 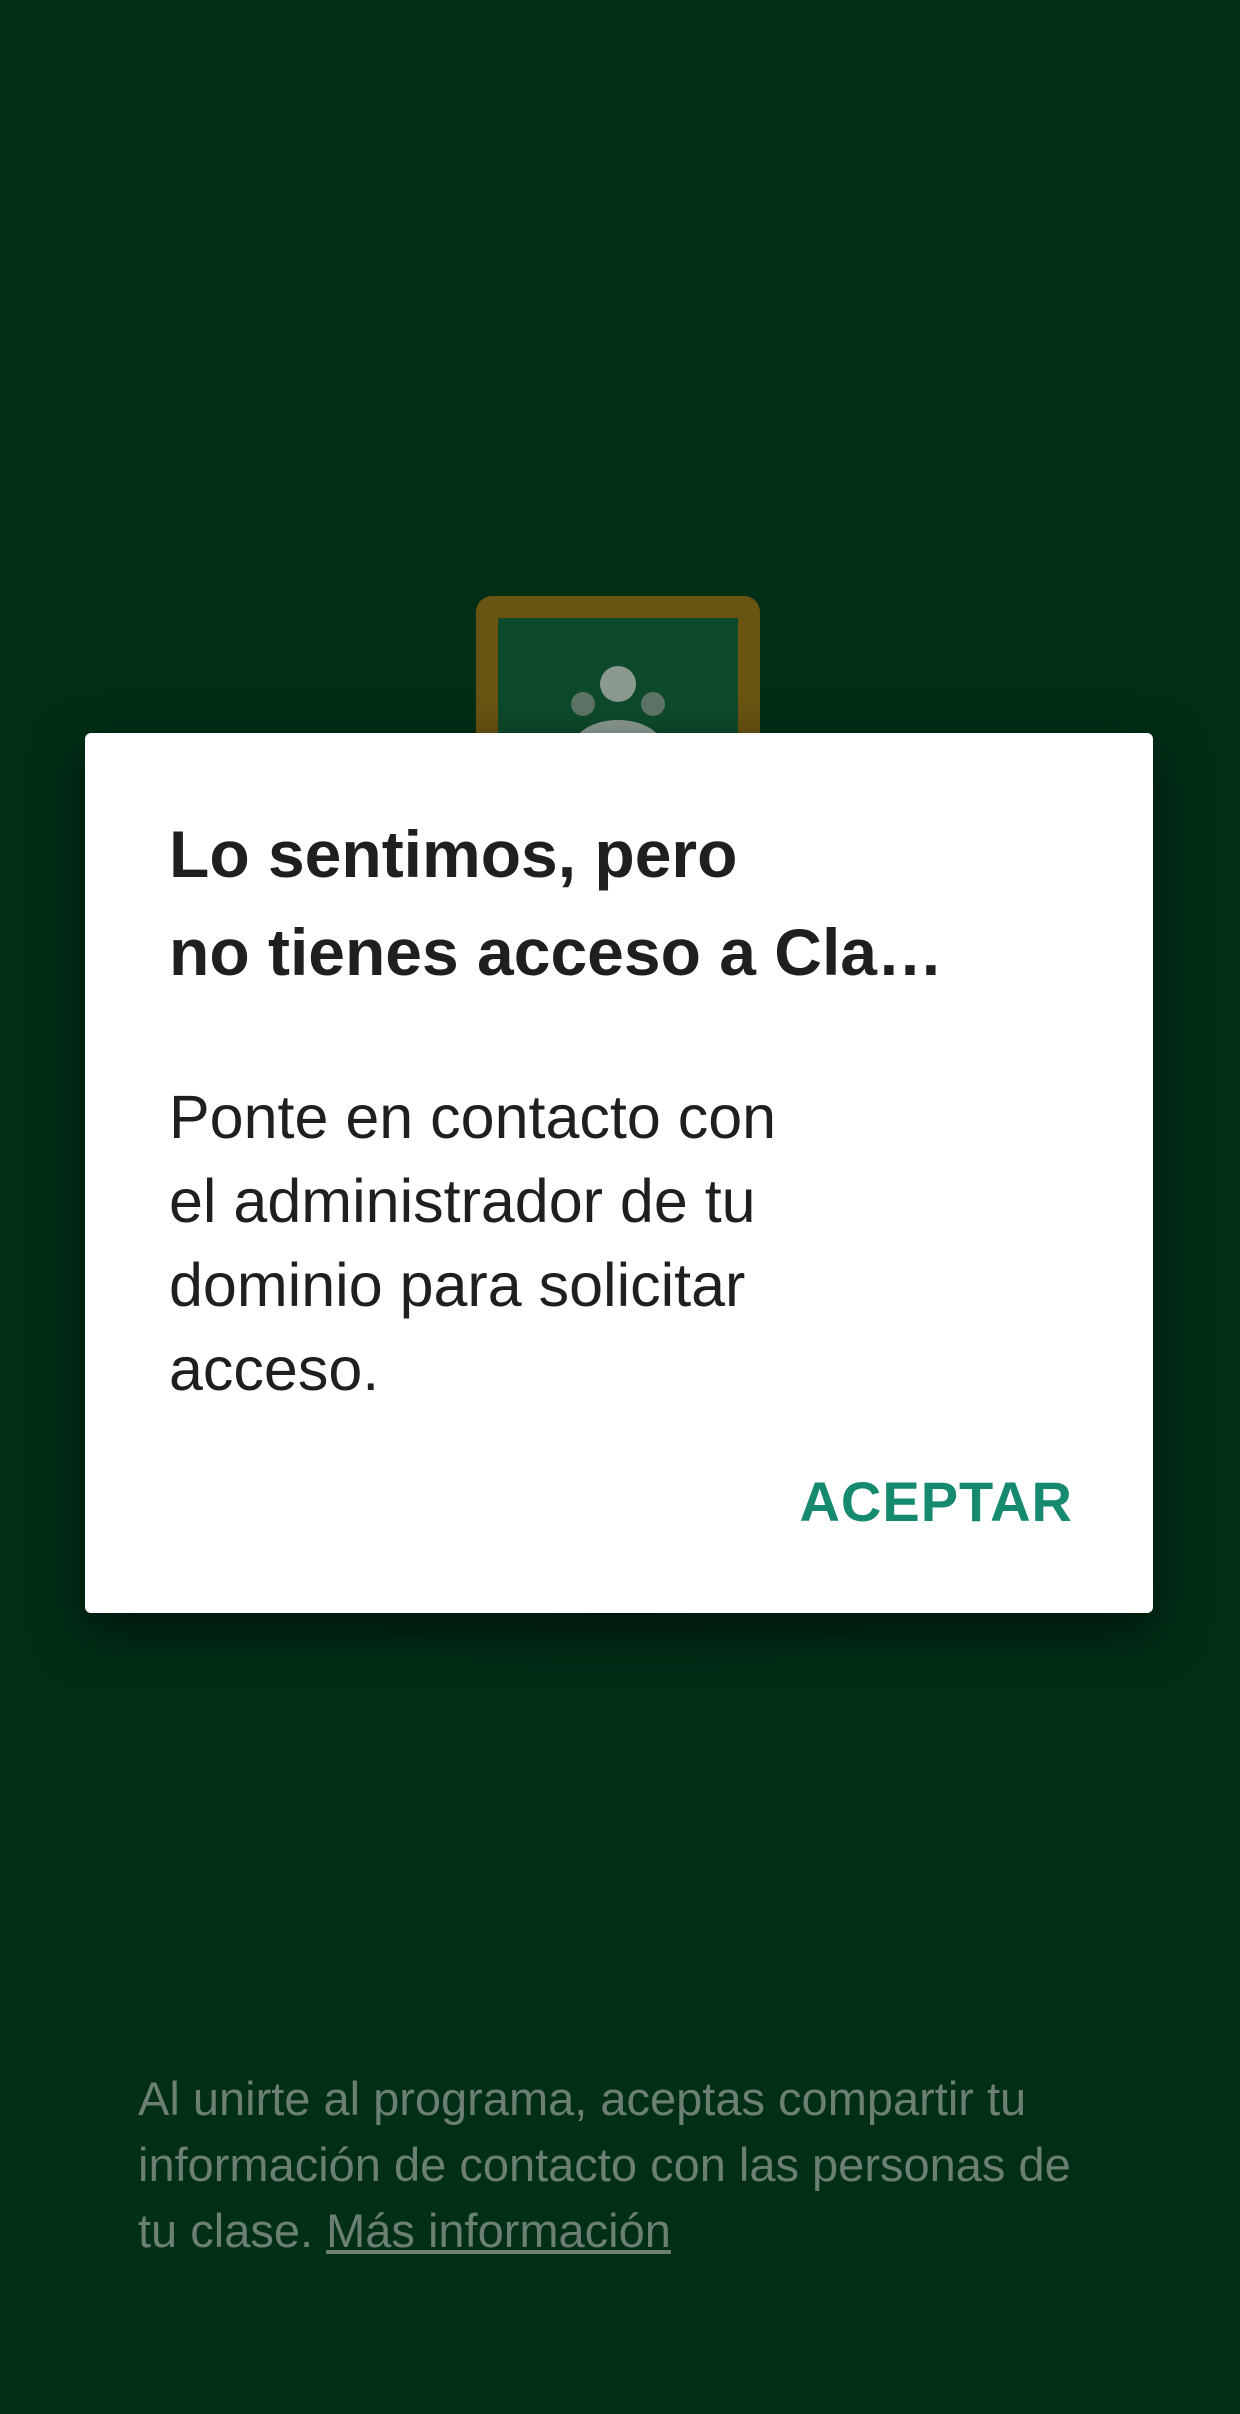 I want to click on accept-button: ACEPTAR, so click(x=936, y=1501).